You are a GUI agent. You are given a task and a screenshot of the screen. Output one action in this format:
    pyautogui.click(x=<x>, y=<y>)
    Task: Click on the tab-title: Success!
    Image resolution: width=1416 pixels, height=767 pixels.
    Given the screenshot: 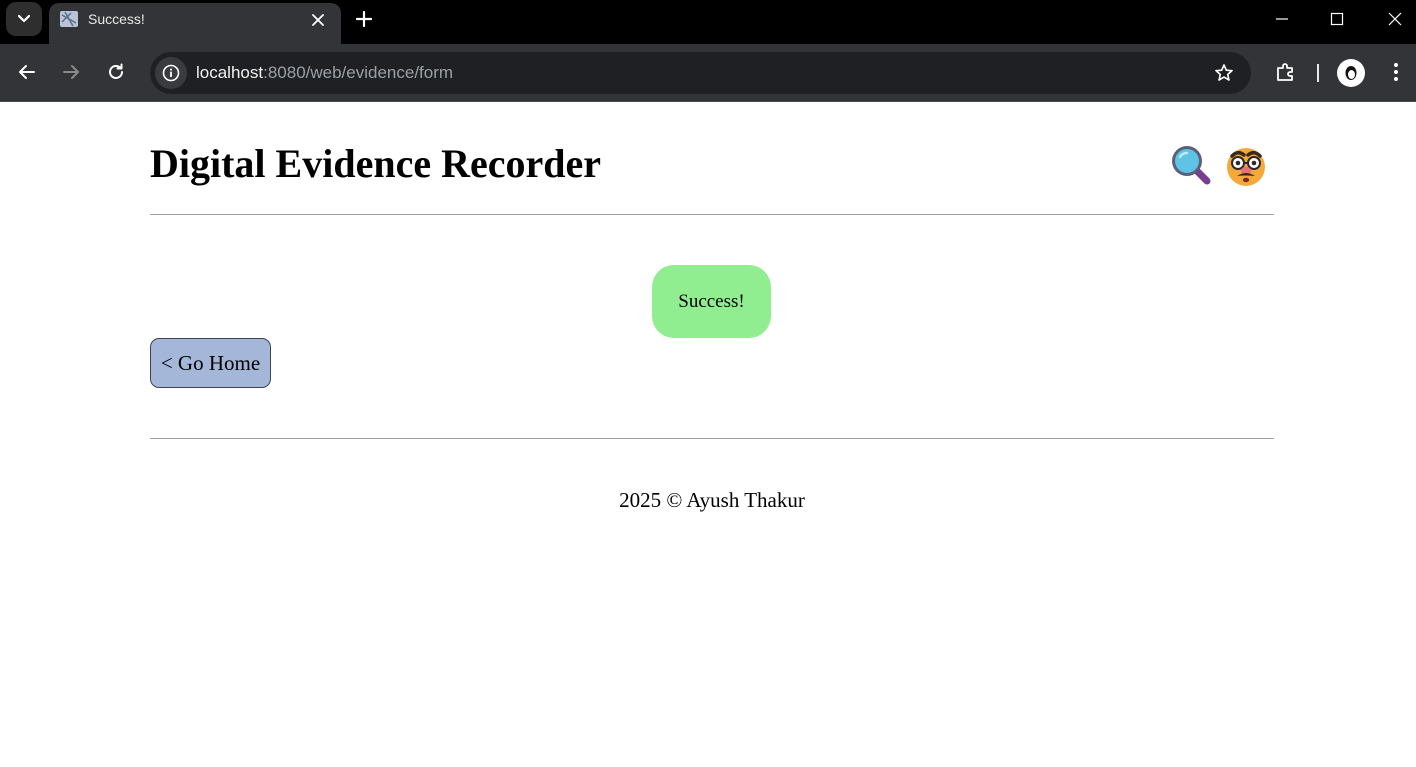 What is the action you would take?
    pyautogui.click(x=116, y=19)
    